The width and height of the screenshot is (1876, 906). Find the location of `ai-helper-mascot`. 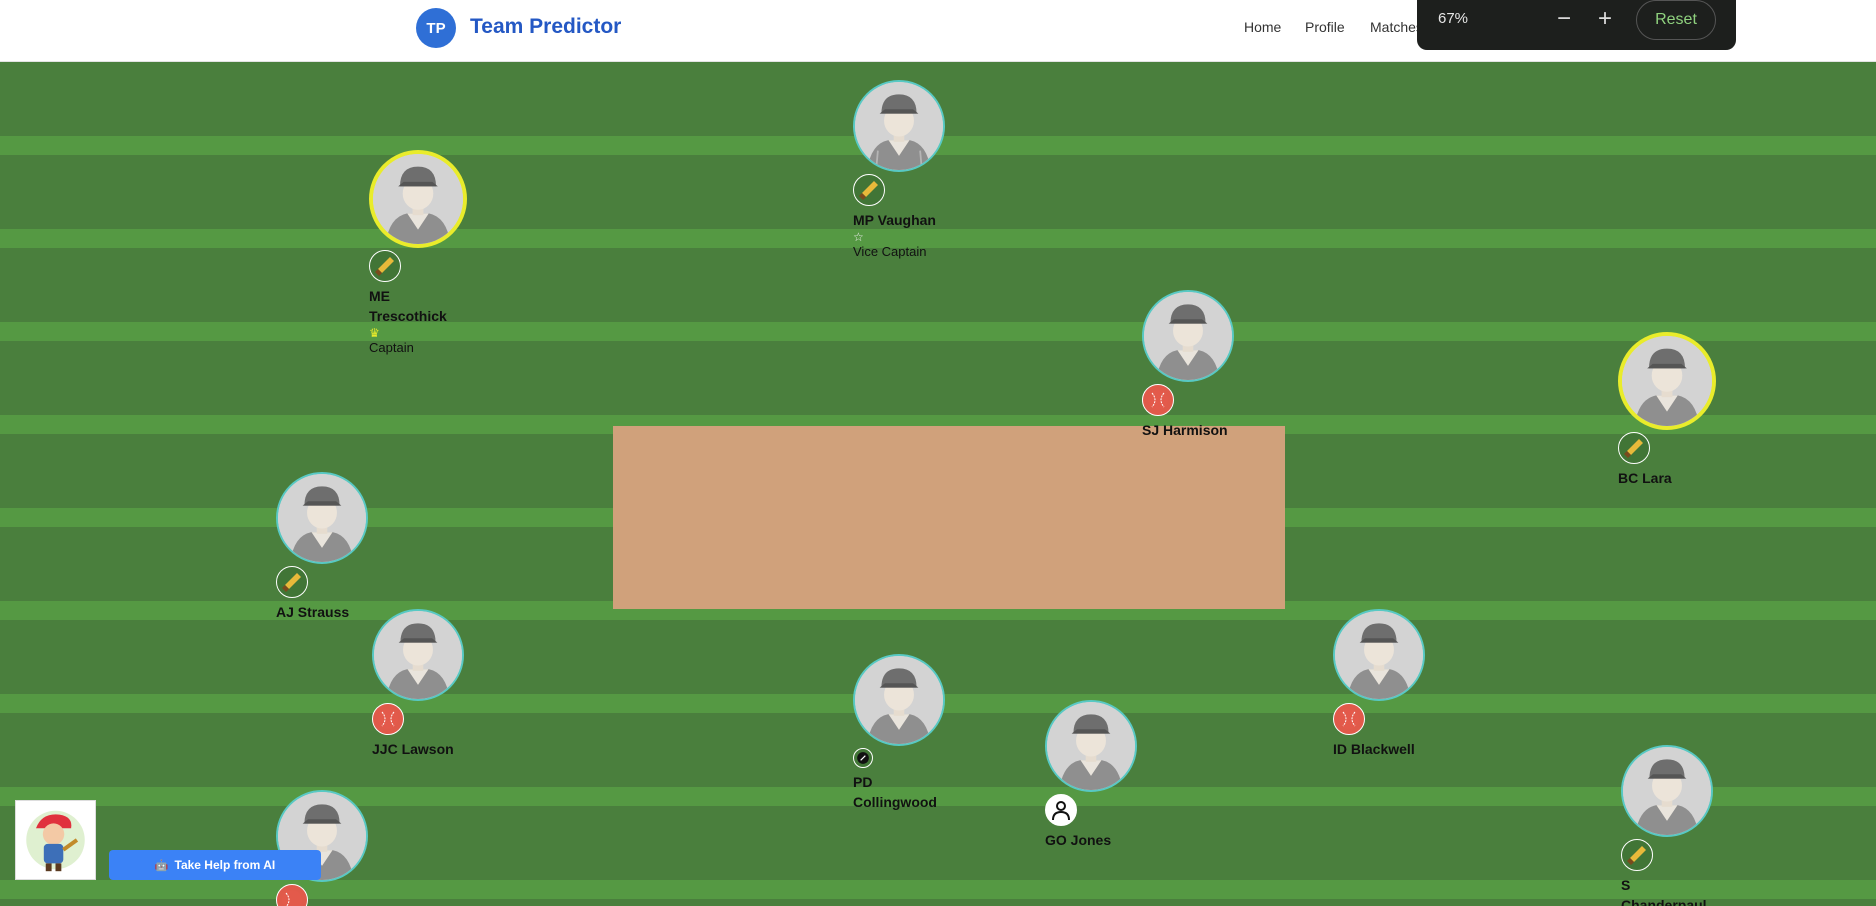

ai-helper-mascot is located at coordinates (55, 840).